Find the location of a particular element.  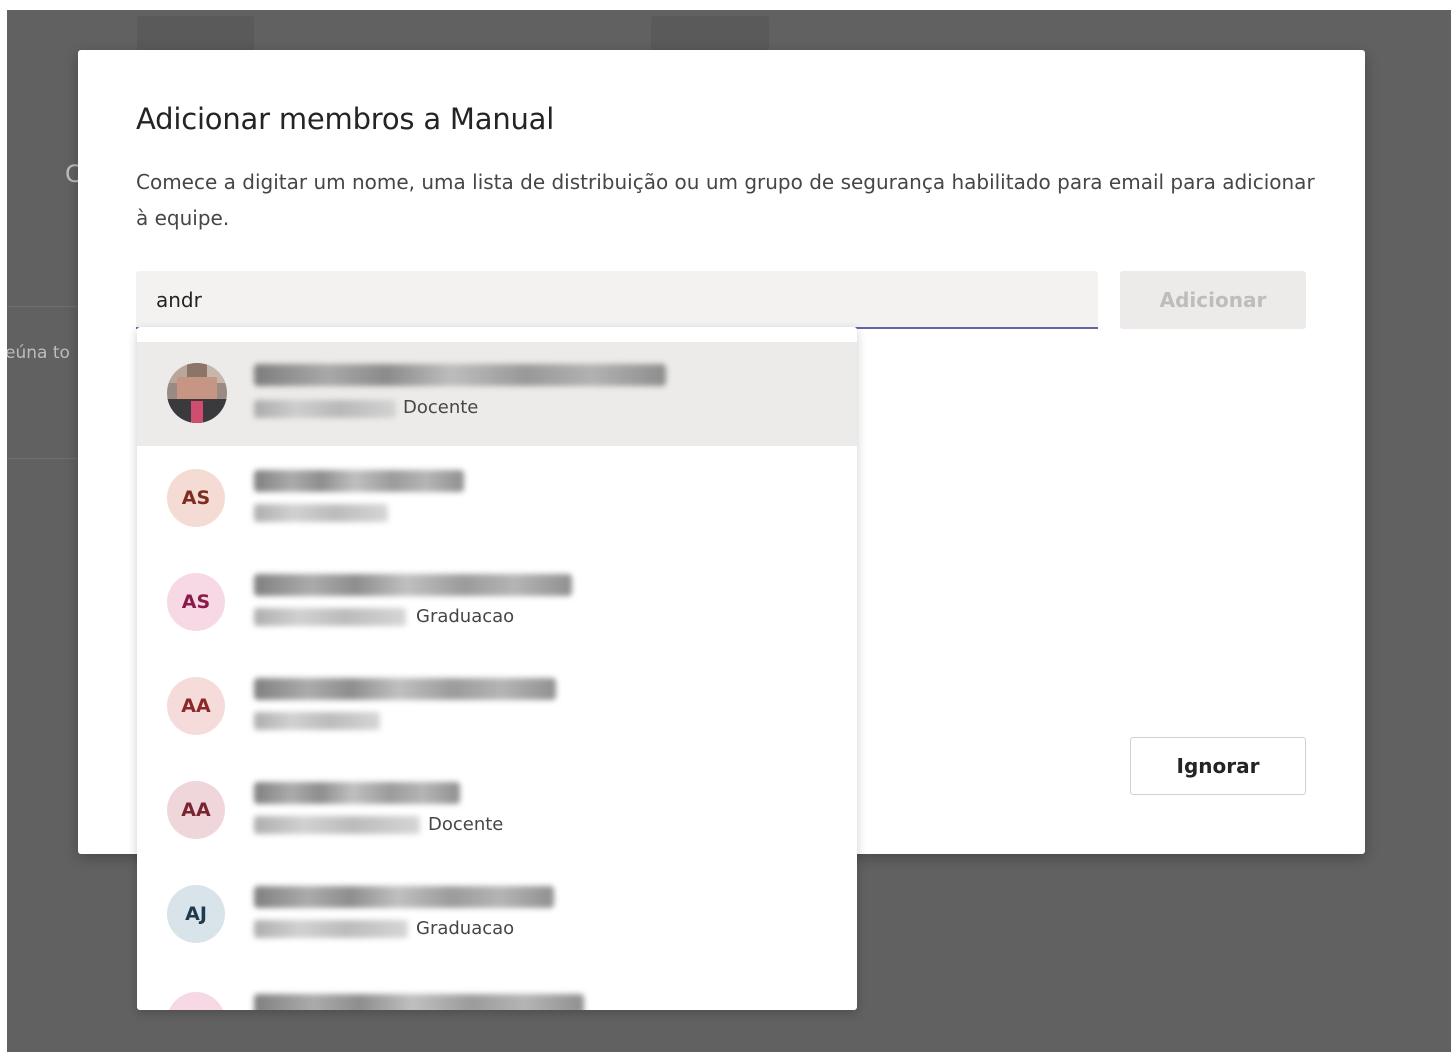

suggestion-item: AA is located at coordinates (497, 706).